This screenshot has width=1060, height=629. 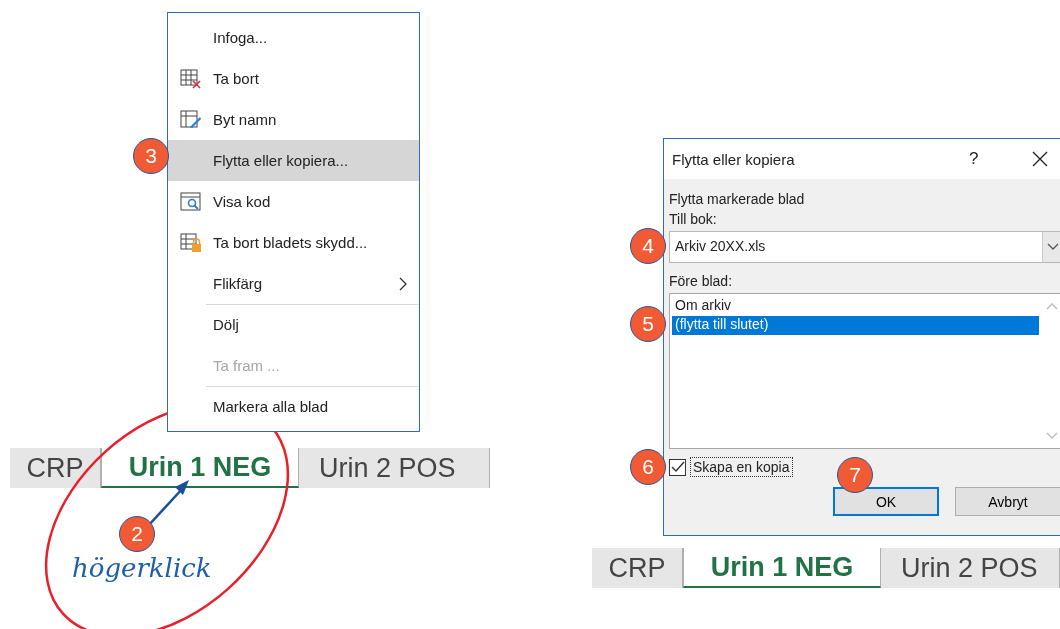 What do you see at coordinates (855, 475) in the screenshot?
I see `step-badge: 7` at bounding box center [855, 475].